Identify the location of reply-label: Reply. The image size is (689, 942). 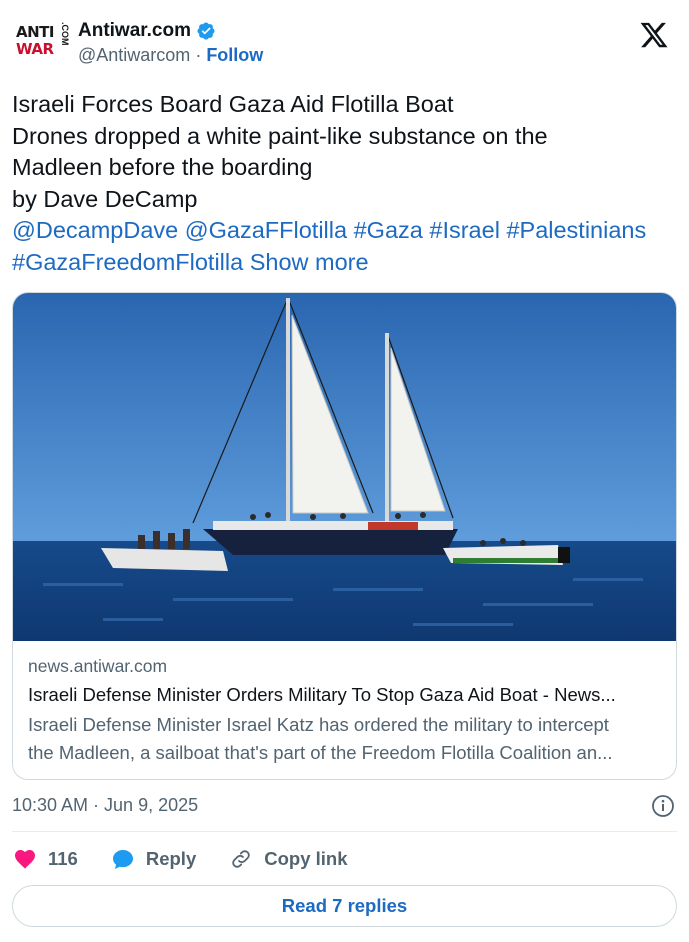
(171, 858).